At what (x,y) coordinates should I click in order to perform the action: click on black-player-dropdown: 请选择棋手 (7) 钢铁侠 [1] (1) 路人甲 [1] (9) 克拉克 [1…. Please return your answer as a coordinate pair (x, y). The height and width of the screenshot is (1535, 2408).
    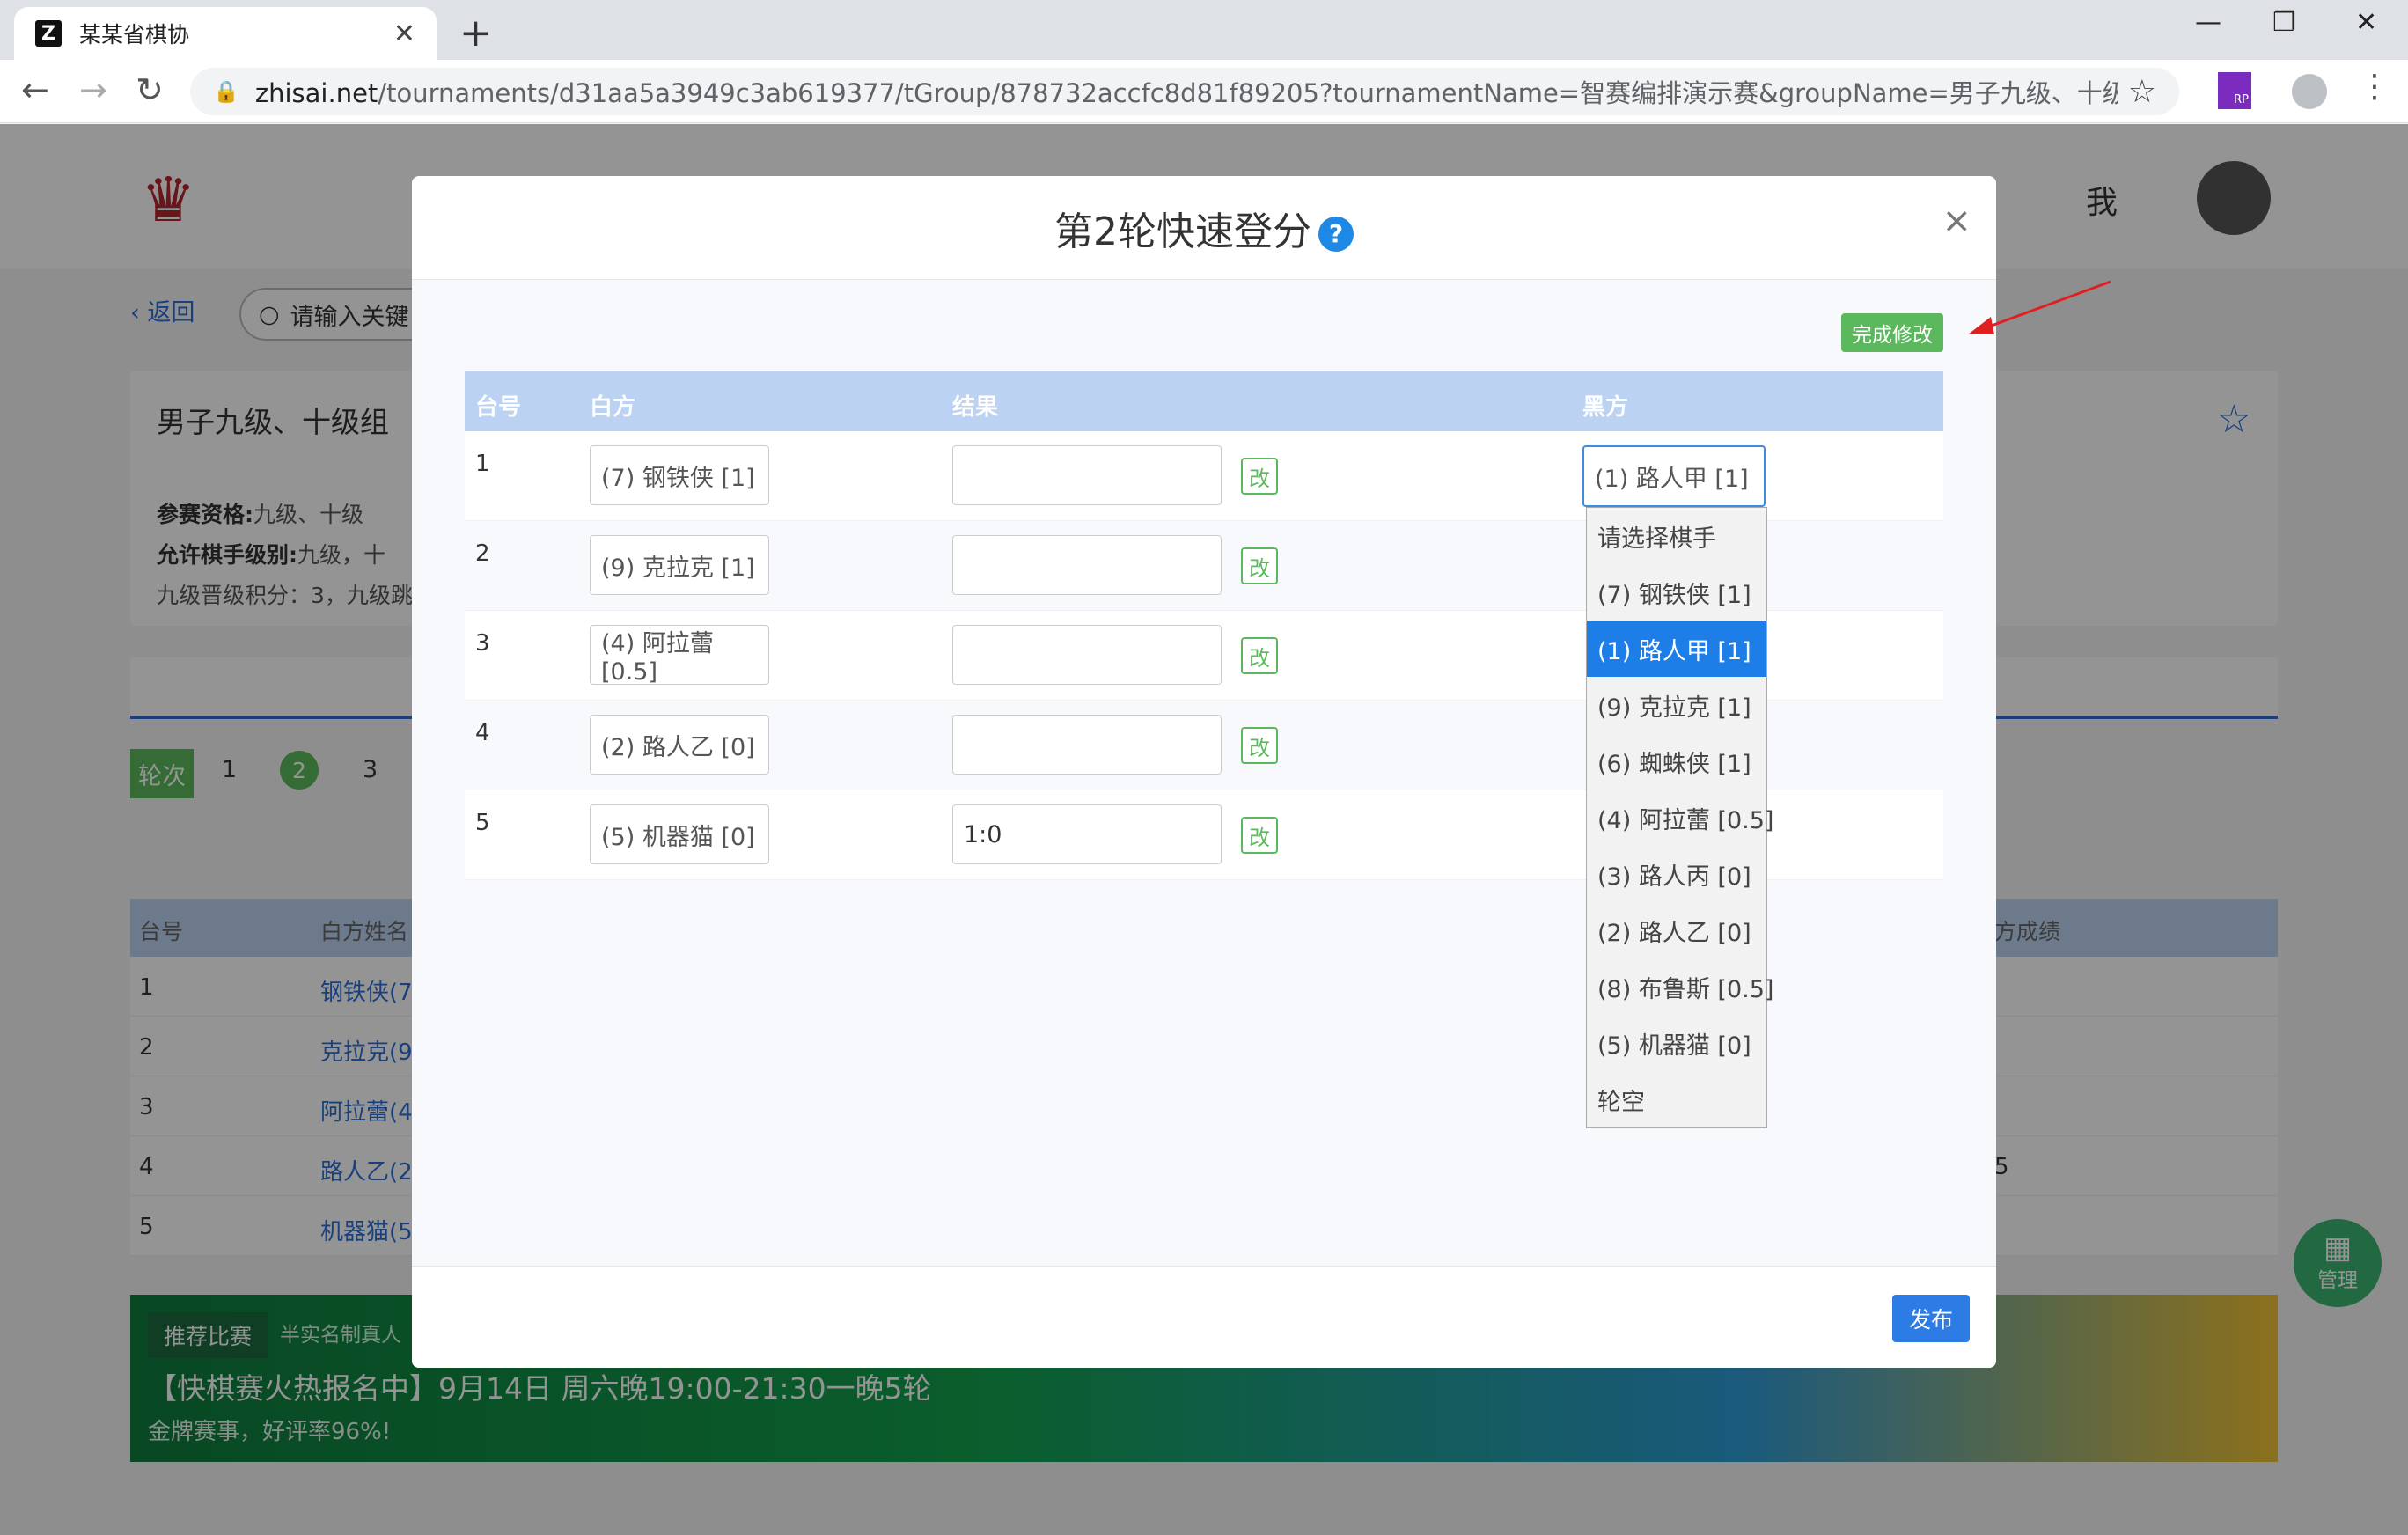
    Looking at the image, I should click on (1679, 817).